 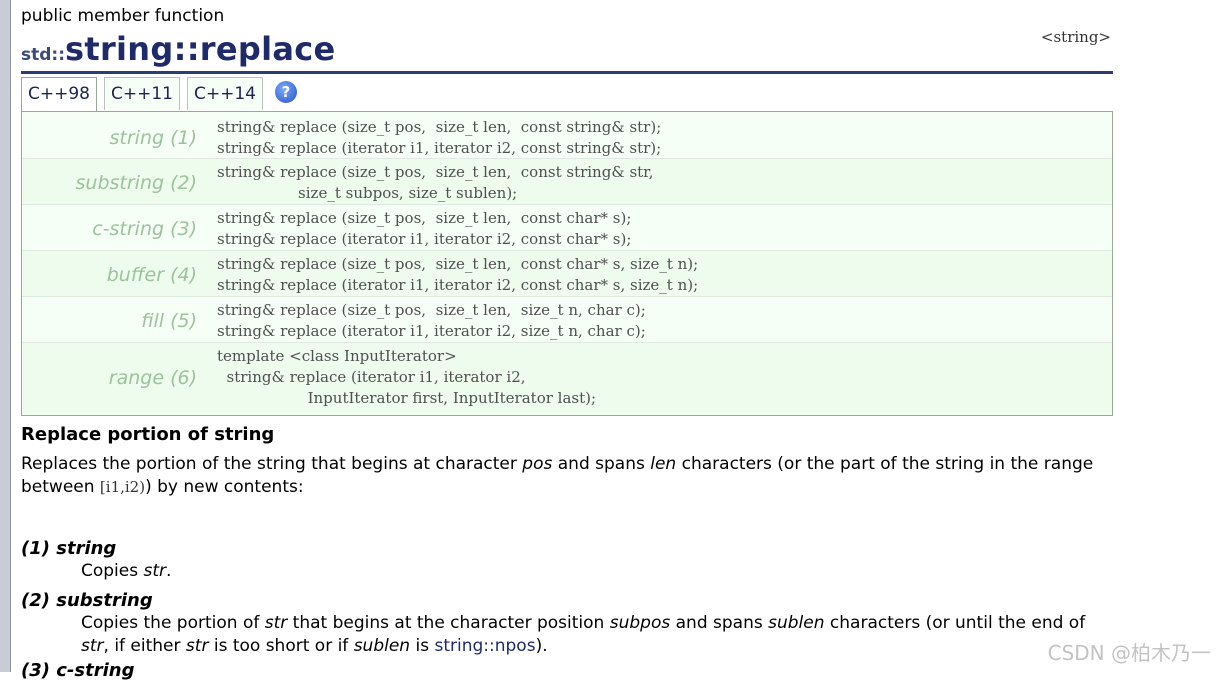 What do you see at coordinates (142, 93) in the screenshot?
I see `tab-cpp11: C++11` at bounding box center [142, 93].